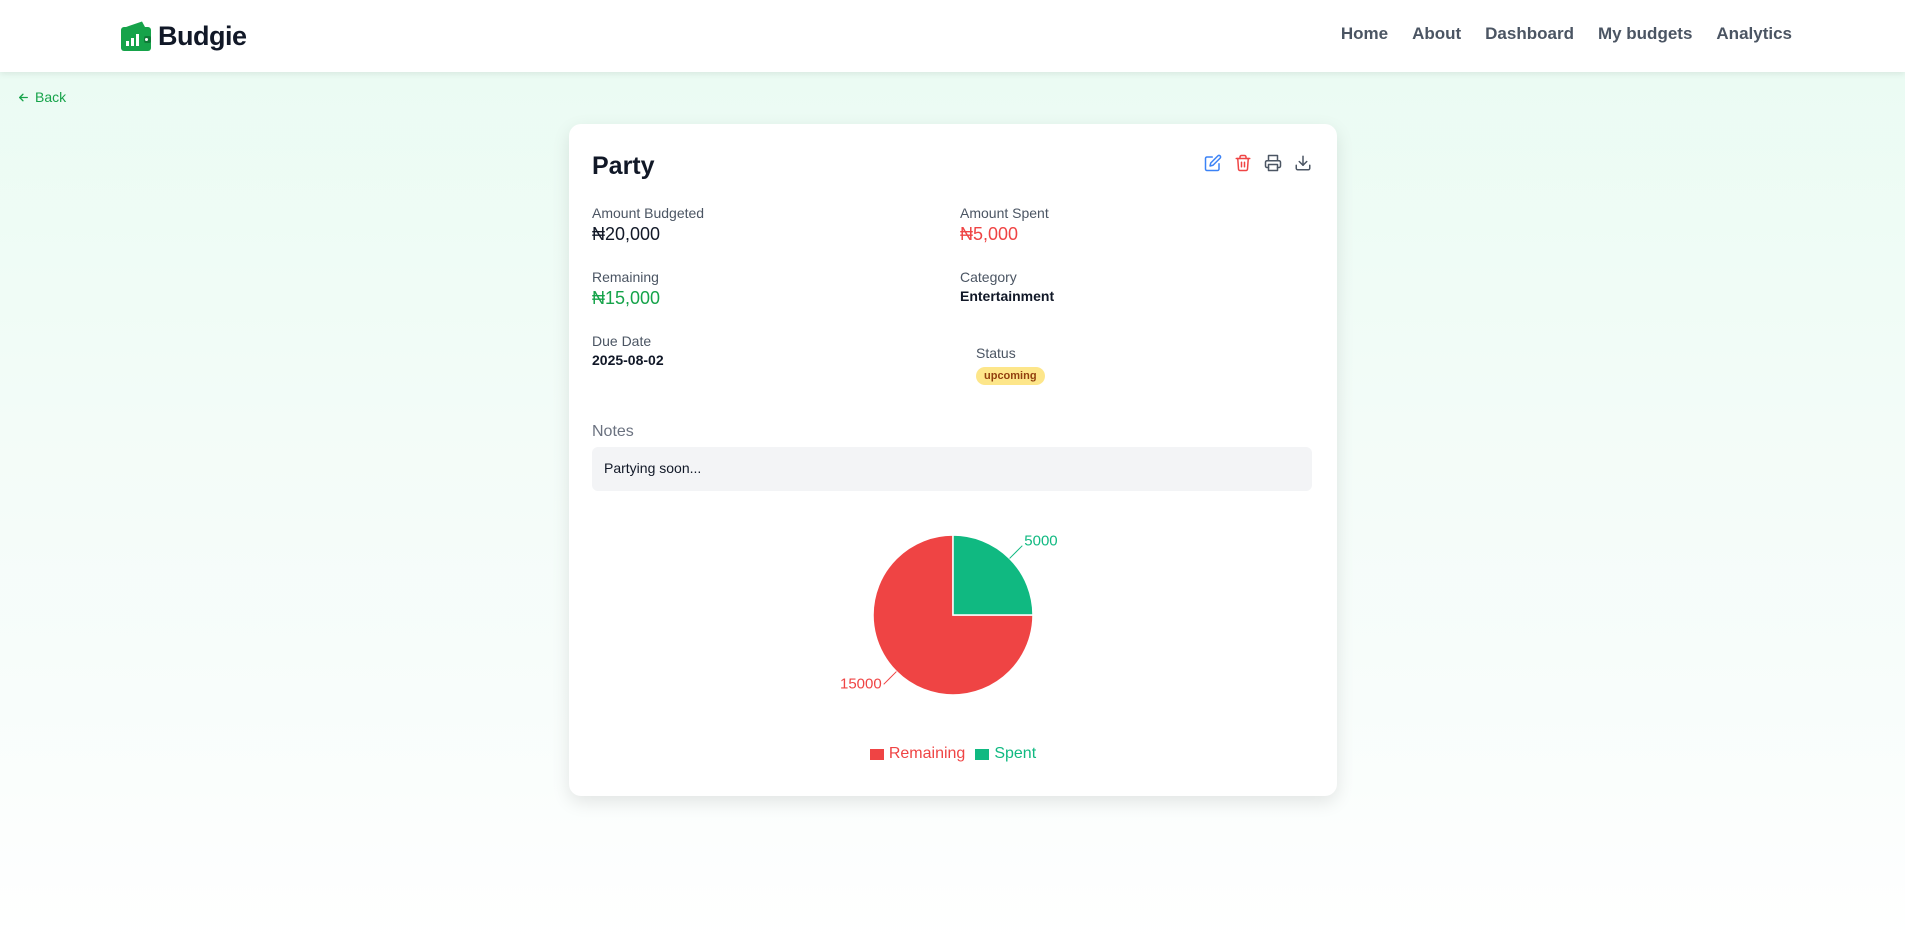 The image size is (1905, 943). I want to click on wallet-chart-logo-icon, so click(136, 36).